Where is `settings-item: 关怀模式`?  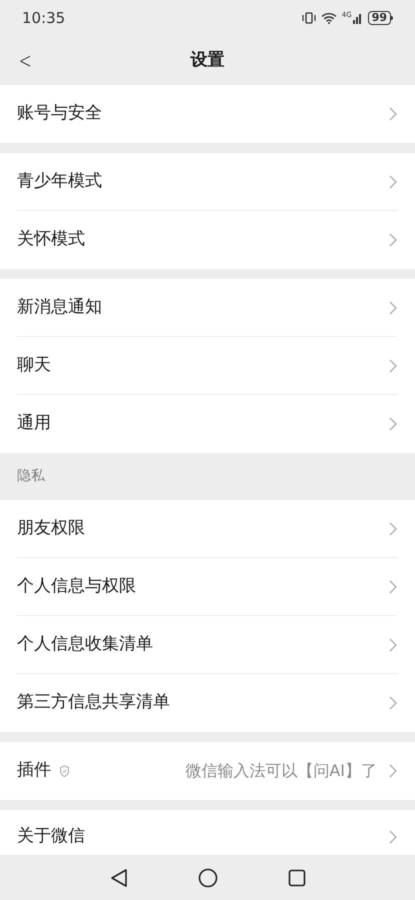 settings-item: 关怀模式 is located at coordinates (207, 240).